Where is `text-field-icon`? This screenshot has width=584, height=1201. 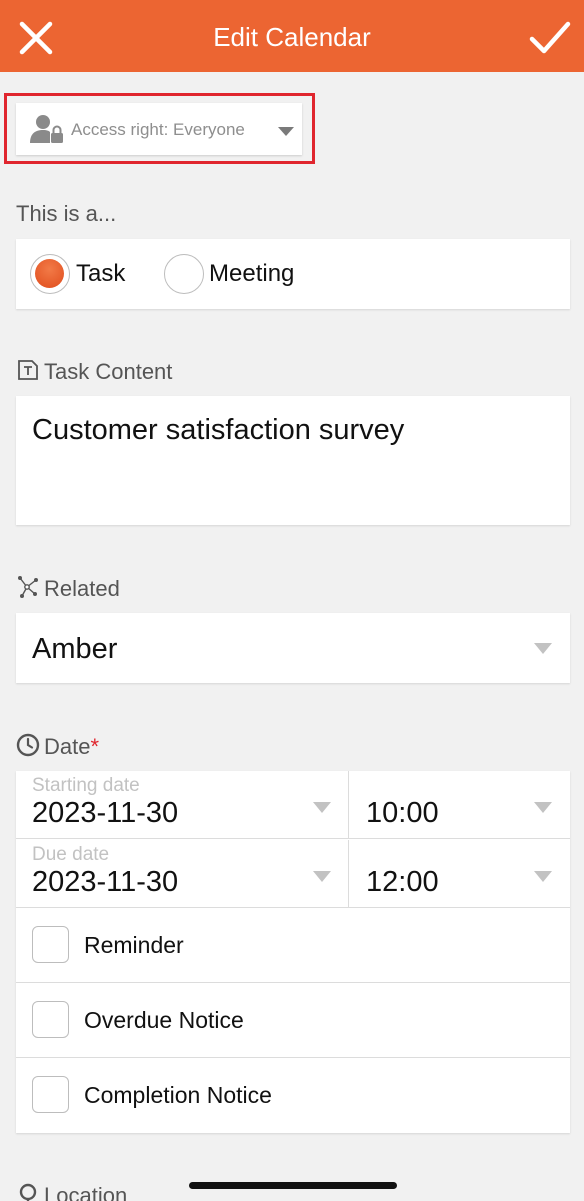 text-field-icon is located at coordinates (28, 370).